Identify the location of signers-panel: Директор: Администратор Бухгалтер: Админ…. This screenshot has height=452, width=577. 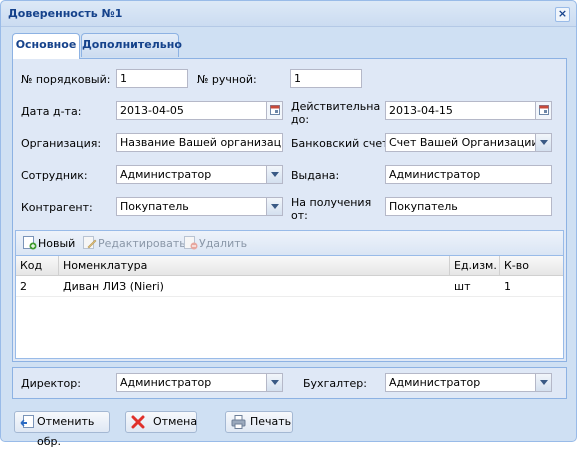
(289, 383).